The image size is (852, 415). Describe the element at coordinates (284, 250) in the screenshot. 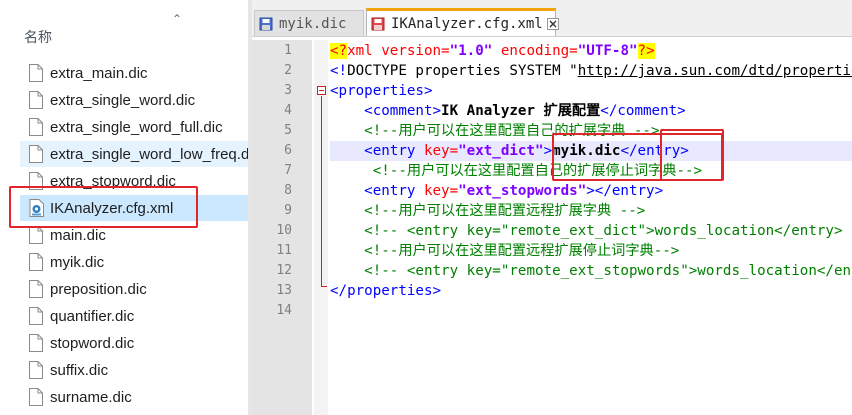

I see `line-number: 11` at that location.